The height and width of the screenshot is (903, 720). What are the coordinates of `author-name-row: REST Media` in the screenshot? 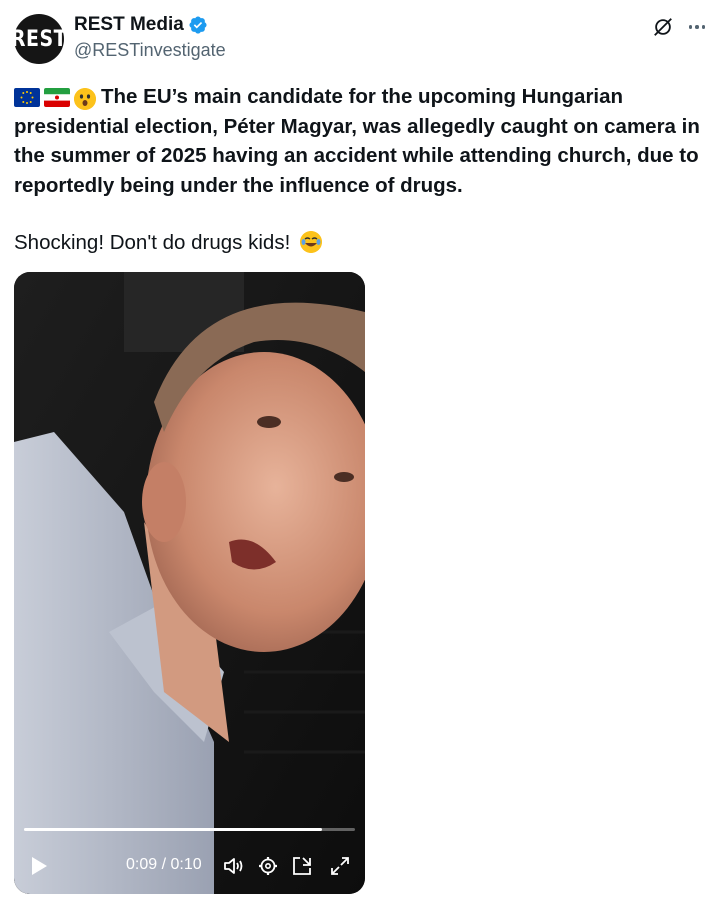 It's located at (141, 25).